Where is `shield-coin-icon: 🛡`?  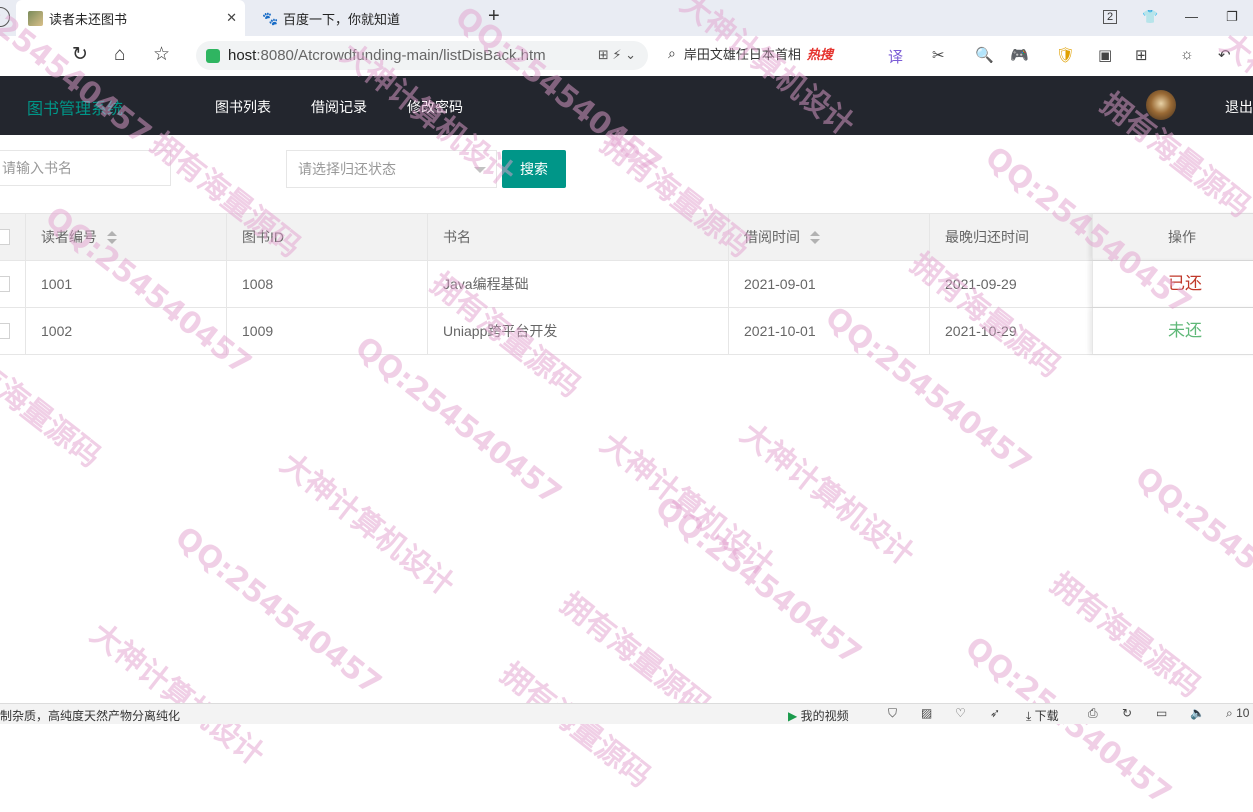 shield-coin-icon: 🛡 is located at coordinates (1065, 55).